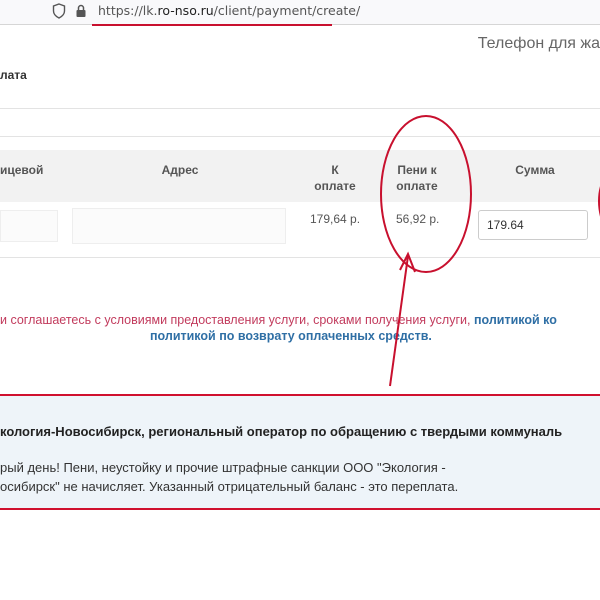 This screenshot has height=600, width=600. Describe the element at coordinates (59, 11) in the screenshot. I see `shield-icon` at that location.